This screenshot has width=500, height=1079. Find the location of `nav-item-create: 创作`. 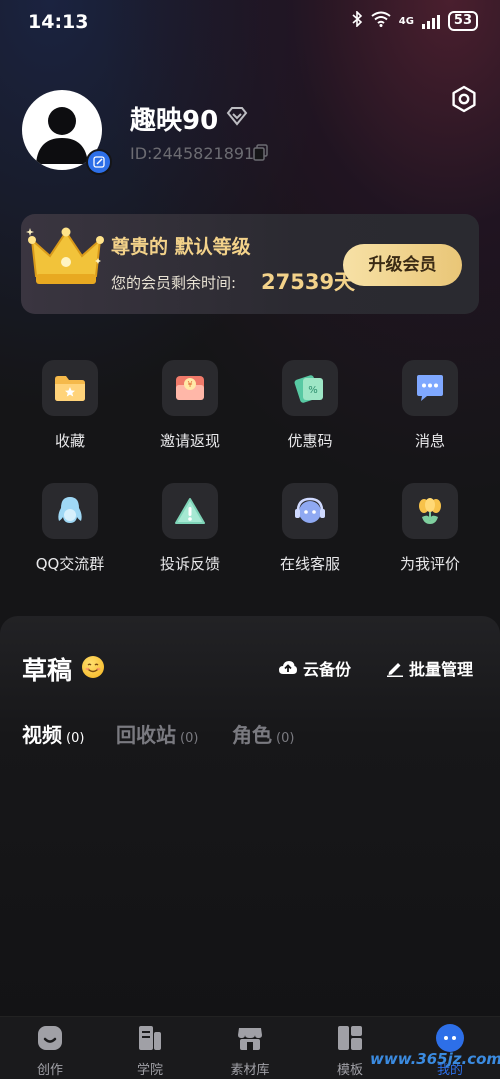

nav-item-create: 创作 is located at coordinates (50, 1050).